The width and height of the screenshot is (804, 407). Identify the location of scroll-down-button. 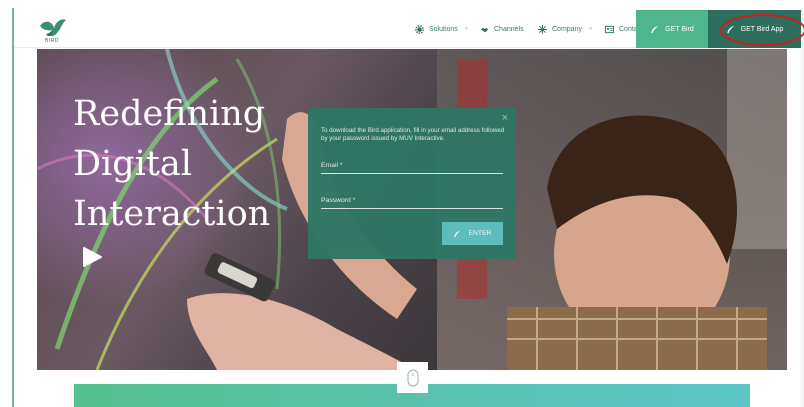
(412, 377).